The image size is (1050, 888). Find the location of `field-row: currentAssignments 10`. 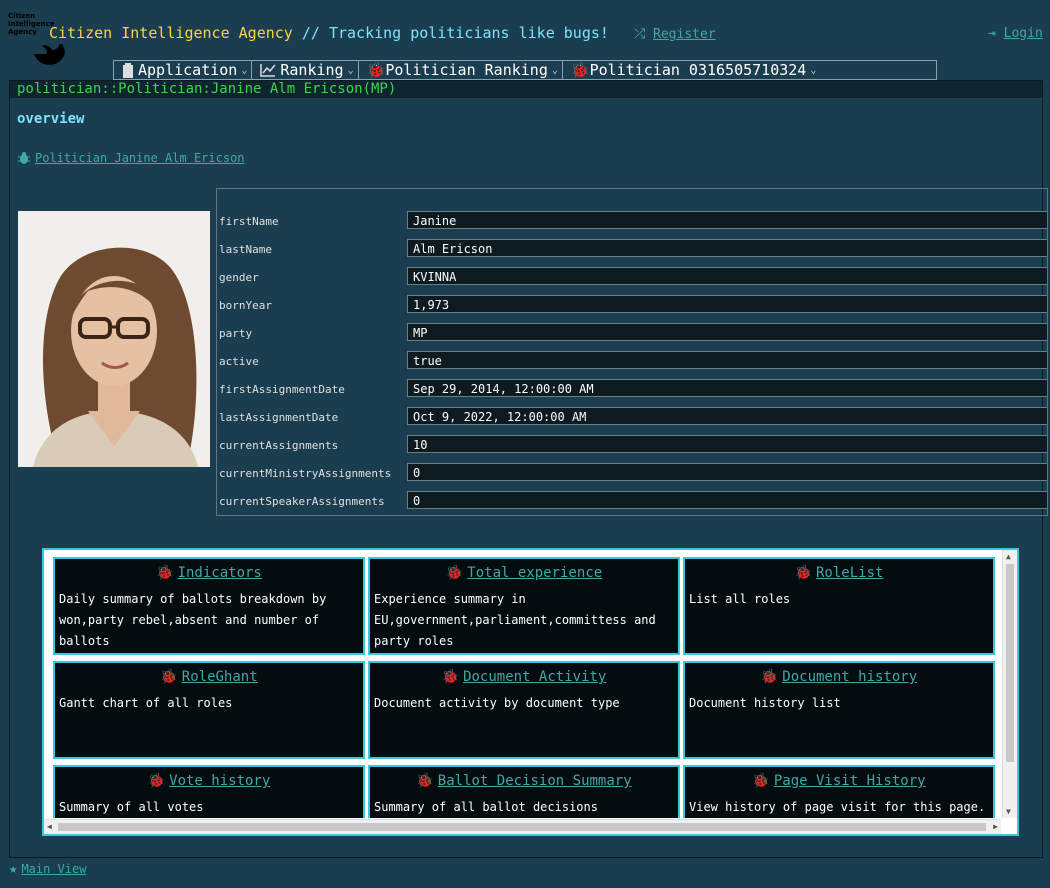

field-row: currentAssignments 10 is located at coordinates (633, 445).